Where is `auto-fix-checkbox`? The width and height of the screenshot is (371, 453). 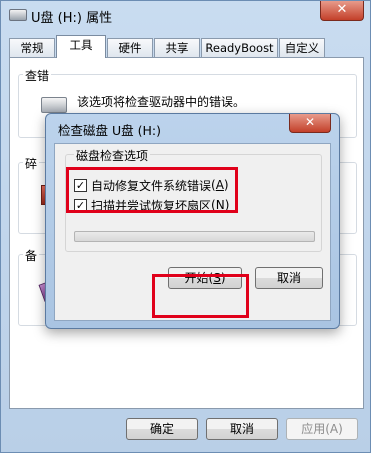 auto-fix-checkbox is located at coordinates (80, 185).